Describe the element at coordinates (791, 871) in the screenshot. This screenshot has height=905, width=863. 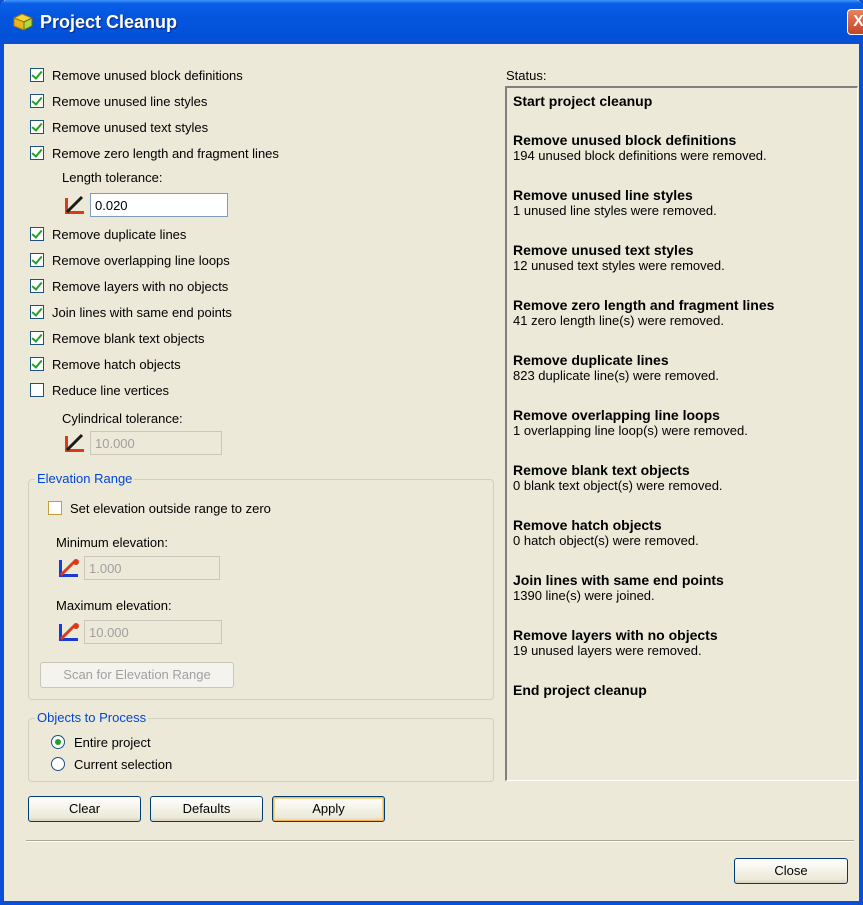
I see `close-button: Close` at that location.